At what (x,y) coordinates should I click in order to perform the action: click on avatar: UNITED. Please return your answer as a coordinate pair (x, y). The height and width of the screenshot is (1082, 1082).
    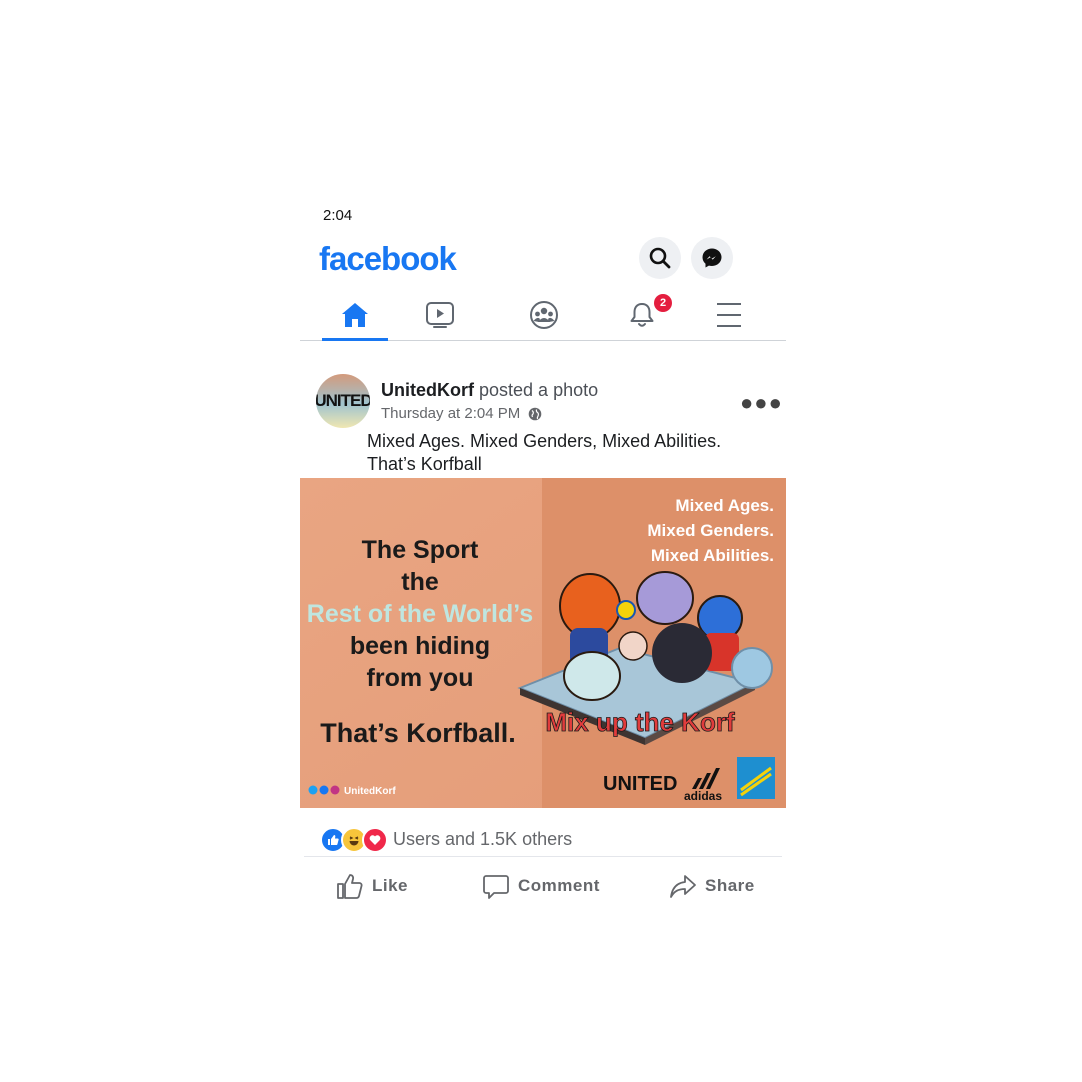
    Looking at the image, I should click on (343, 401).